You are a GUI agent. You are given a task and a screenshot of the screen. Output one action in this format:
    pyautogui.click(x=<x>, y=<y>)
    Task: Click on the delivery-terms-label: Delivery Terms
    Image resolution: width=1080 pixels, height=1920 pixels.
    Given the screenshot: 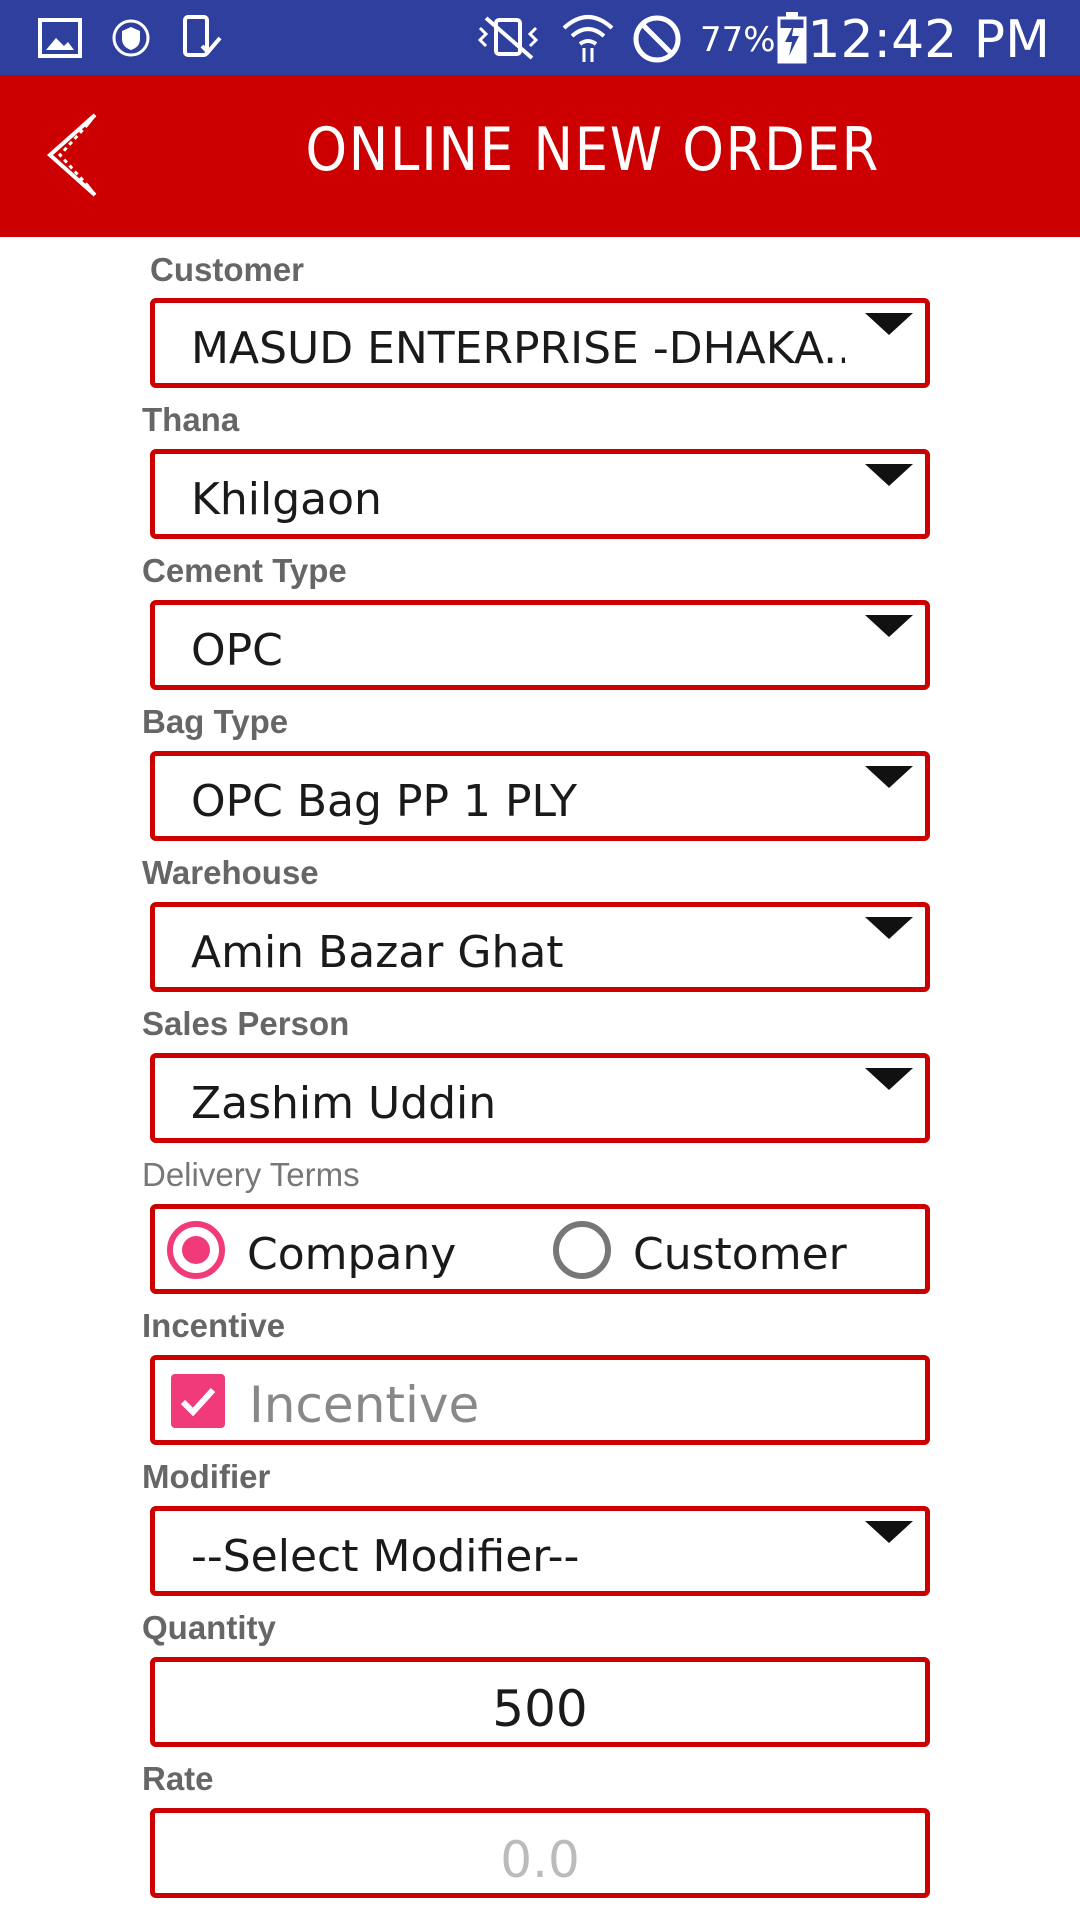 What is the action you would take?
    pyautogui.click(x=251, y=1174)
    